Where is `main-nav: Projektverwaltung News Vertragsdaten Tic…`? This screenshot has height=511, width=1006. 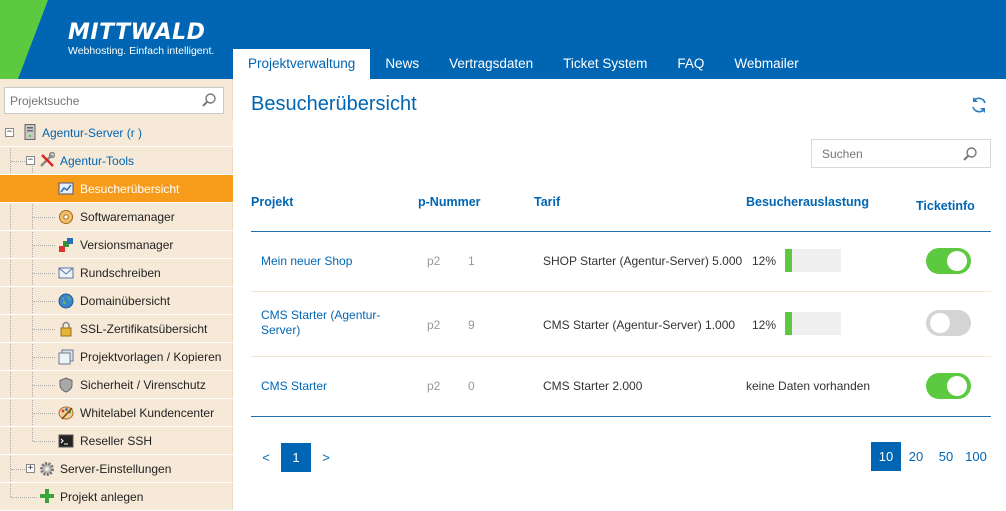
main-nav: Projektverwaltung News Vertragsdaten Tic… is located at coordinates (523, 64).